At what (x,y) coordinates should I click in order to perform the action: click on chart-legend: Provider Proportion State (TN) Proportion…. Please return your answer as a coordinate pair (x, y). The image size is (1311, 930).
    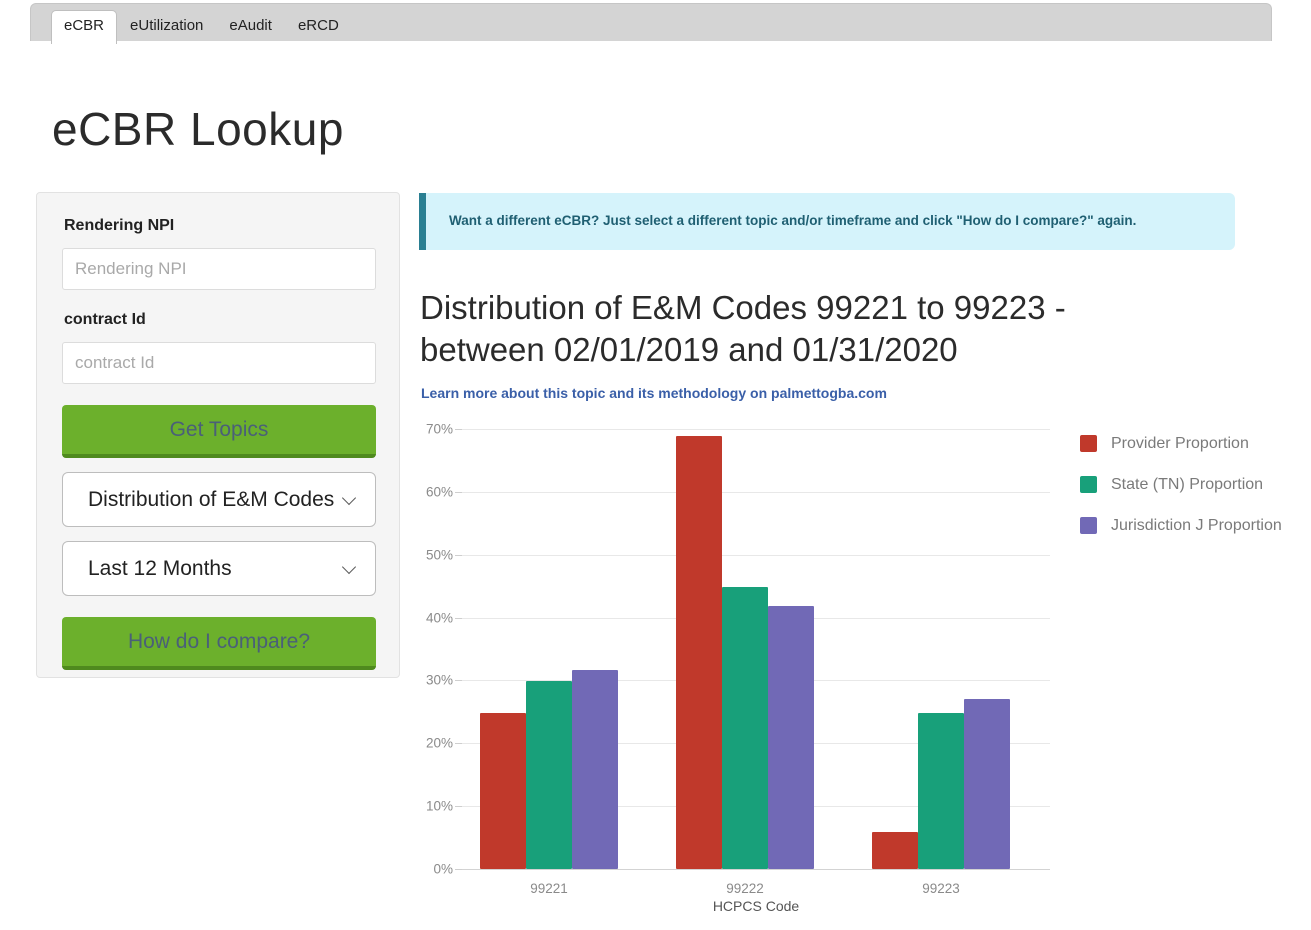
    Looking at the image, I should click on (1195, 484).